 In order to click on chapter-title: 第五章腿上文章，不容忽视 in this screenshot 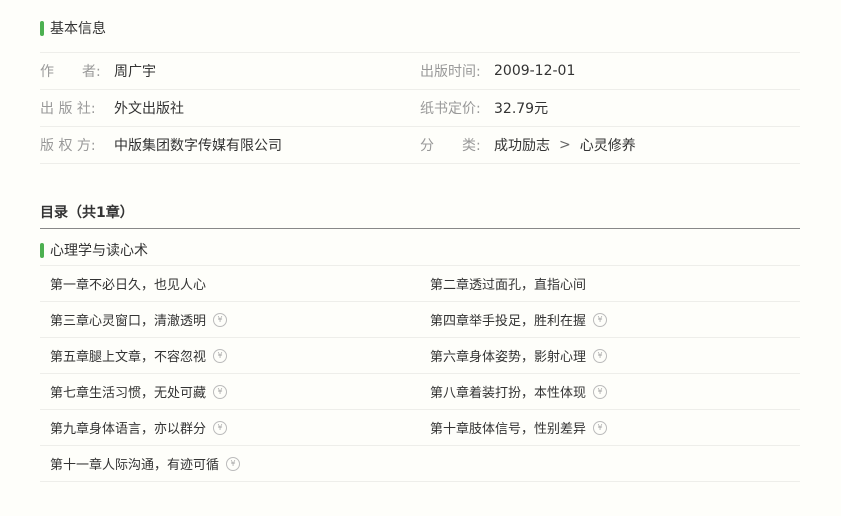, I will do `click(128, 355)`.